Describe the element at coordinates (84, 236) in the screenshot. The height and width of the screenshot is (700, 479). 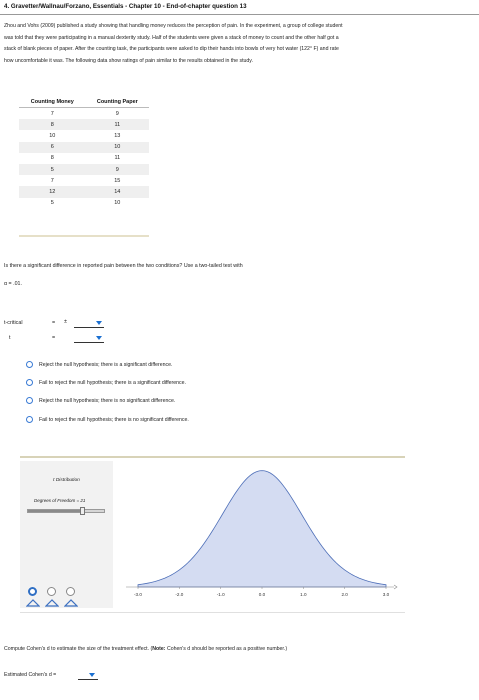
I see `table-bottom-rule` at that location.